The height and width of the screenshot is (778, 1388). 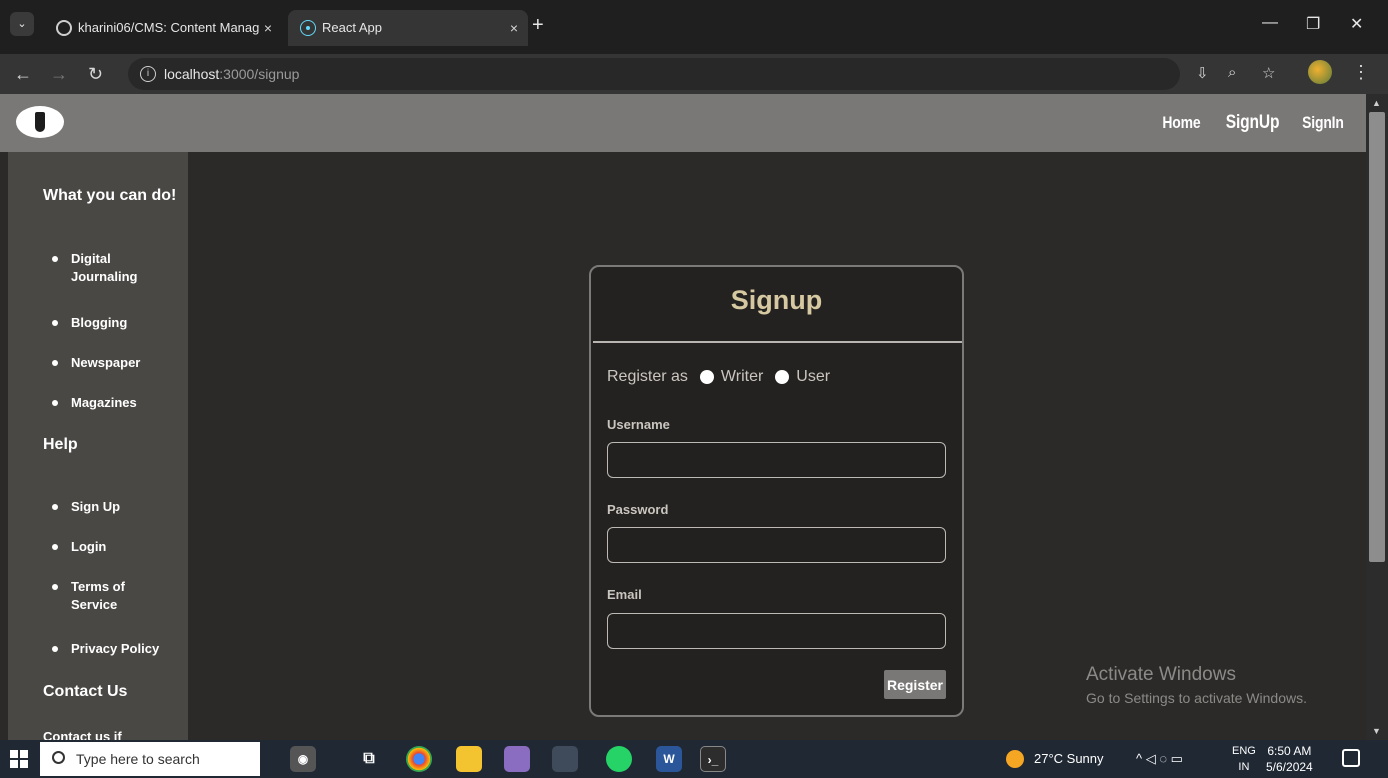 I want to click on language-indicator: ENG IN, so click(x=1244, y=759).